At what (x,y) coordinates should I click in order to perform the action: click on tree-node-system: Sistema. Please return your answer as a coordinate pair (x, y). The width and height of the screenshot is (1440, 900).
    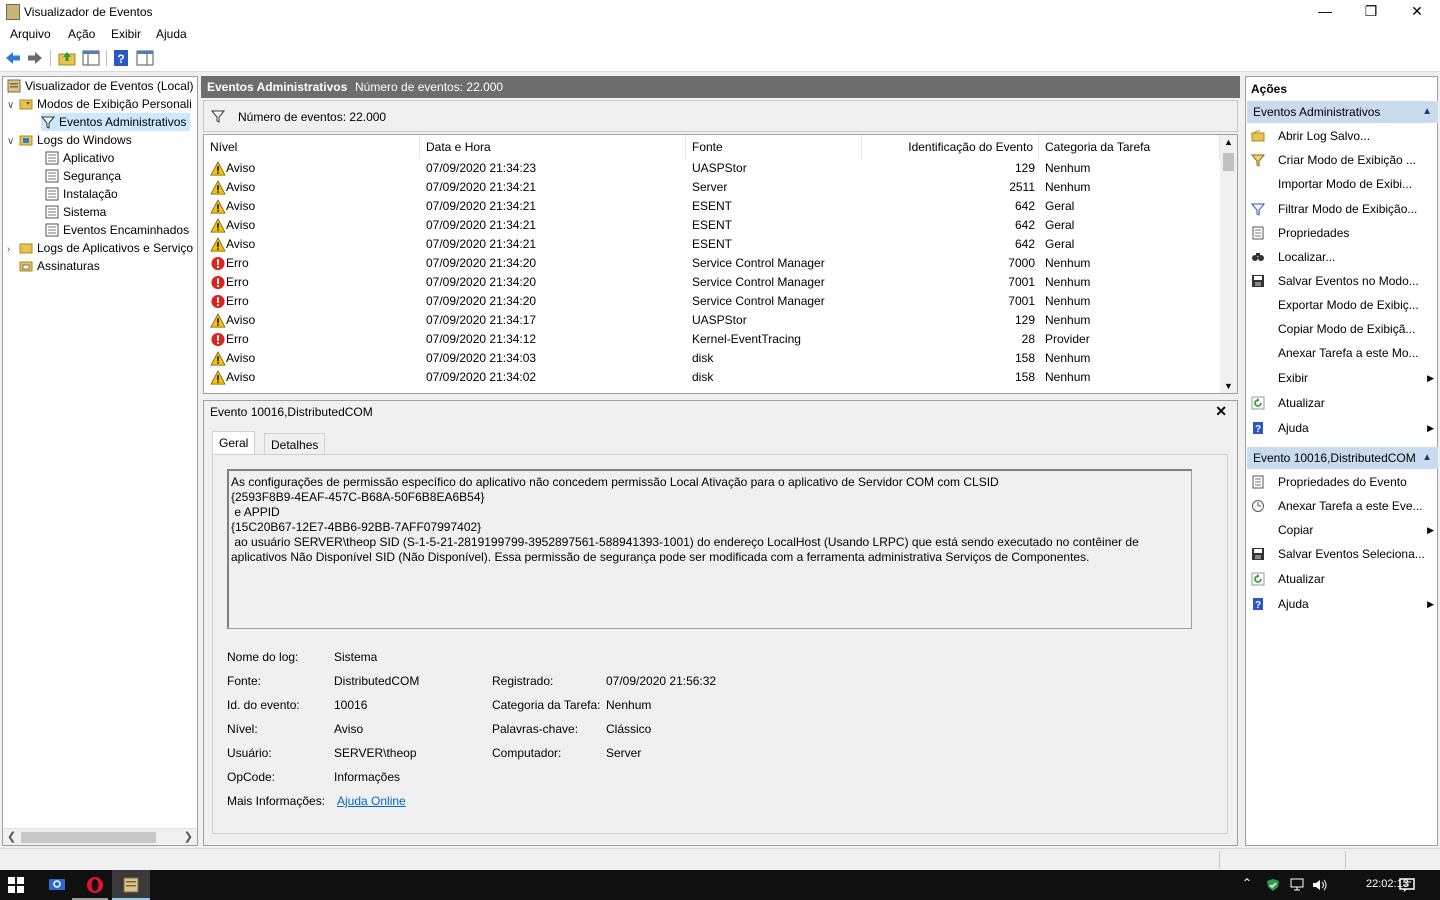
    Looking at the image, I should click on (75, 212).